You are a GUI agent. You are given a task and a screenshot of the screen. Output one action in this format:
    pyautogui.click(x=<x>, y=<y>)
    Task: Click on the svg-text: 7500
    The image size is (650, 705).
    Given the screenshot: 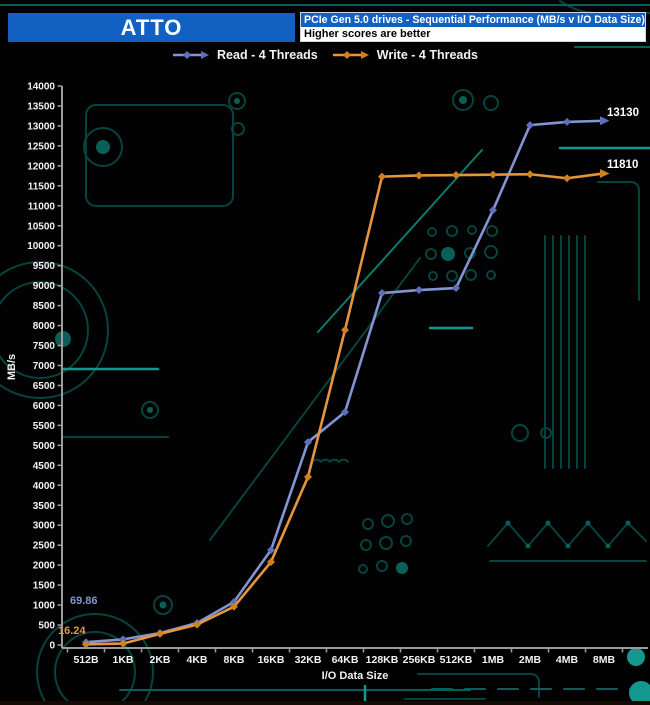 What is the action you would take?
    pyautogui.click(x=44, y=346)
    